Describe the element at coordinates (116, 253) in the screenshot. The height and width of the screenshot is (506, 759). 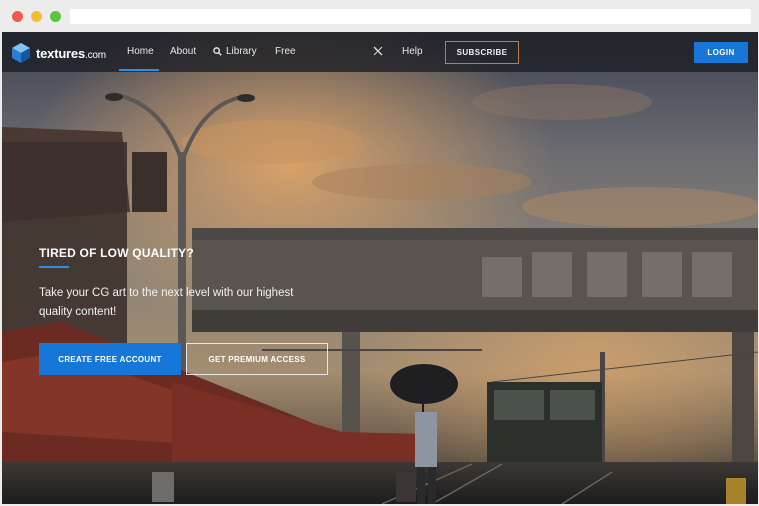
I see `hero-title: TIRED OF LOW QUALITY?` at that location.